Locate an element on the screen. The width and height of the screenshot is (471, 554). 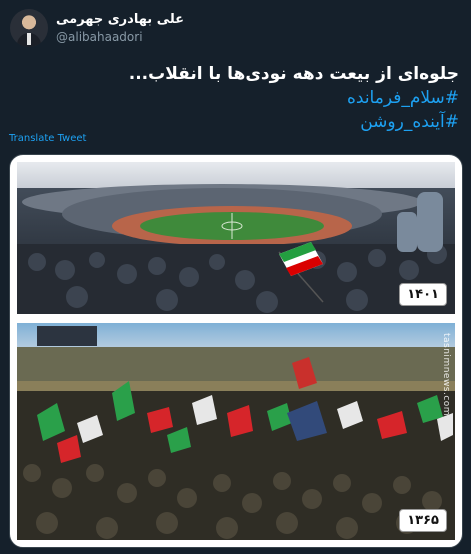
tweet-header: علی بهادری جهرمی @alibahaadori is located at coordinates (235, 29).